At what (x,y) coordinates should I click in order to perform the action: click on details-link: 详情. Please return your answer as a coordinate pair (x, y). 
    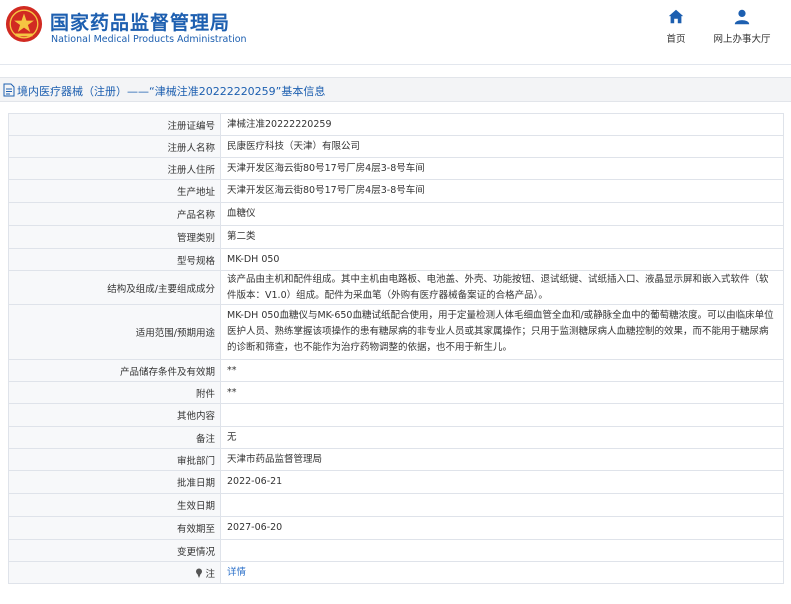
    Looking at the image, I should click on (236, 572).